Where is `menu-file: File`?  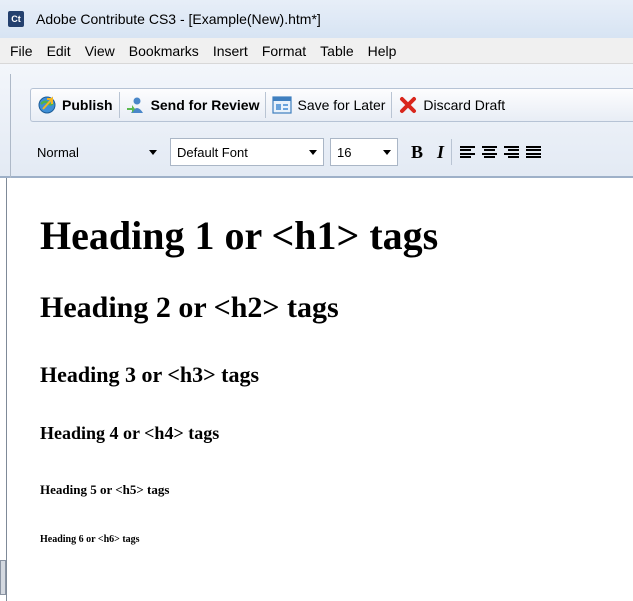
menu-file: File is located at coordinates (21, 51).